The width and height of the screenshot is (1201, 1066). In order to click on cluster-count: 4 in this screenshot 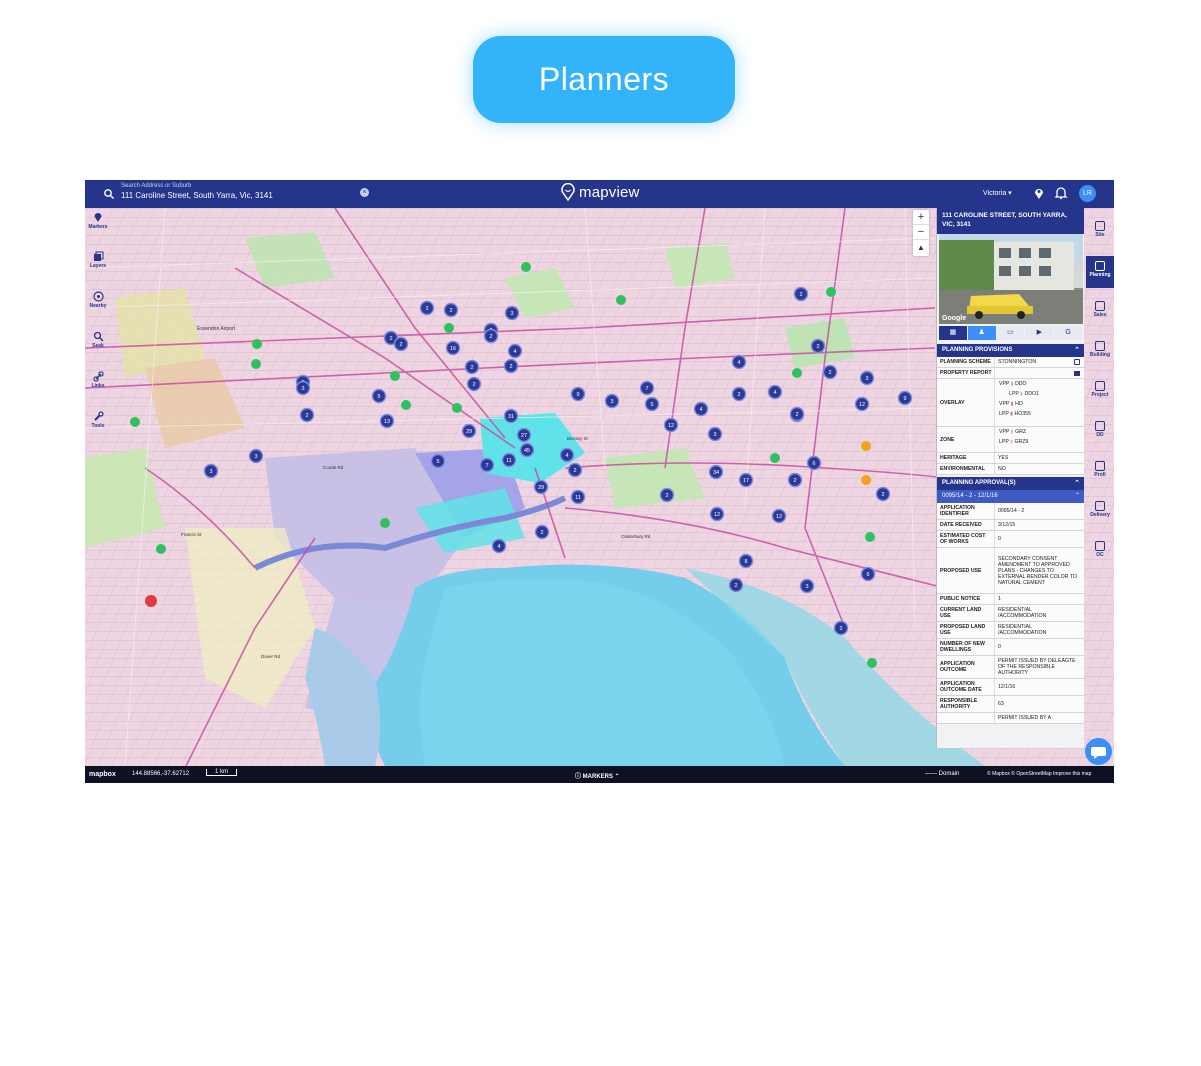, I will do `click(566, 456)`.